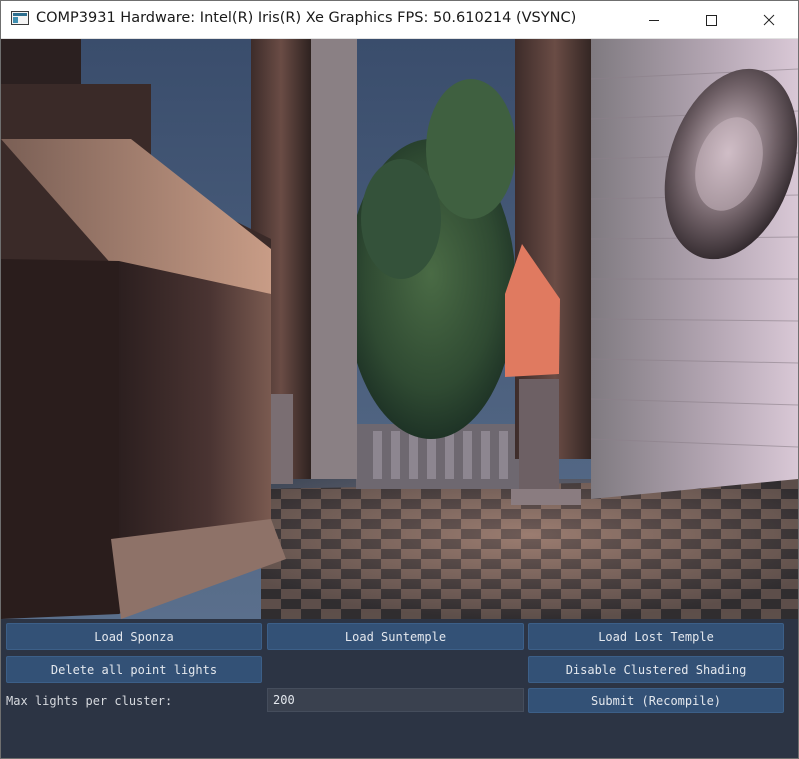 The height and width of the screenshot is (759, 799). I want to click on maximize-icon, so click(711, 20).